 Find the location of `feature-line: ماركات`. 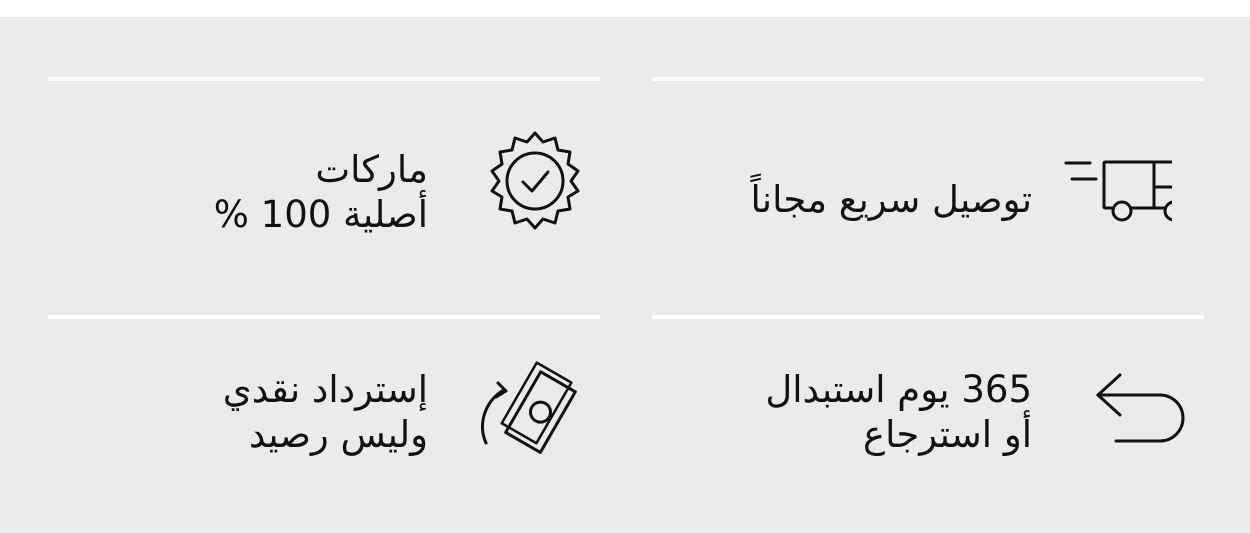

feature-line: ماركات is located at coordinates (371, 169).